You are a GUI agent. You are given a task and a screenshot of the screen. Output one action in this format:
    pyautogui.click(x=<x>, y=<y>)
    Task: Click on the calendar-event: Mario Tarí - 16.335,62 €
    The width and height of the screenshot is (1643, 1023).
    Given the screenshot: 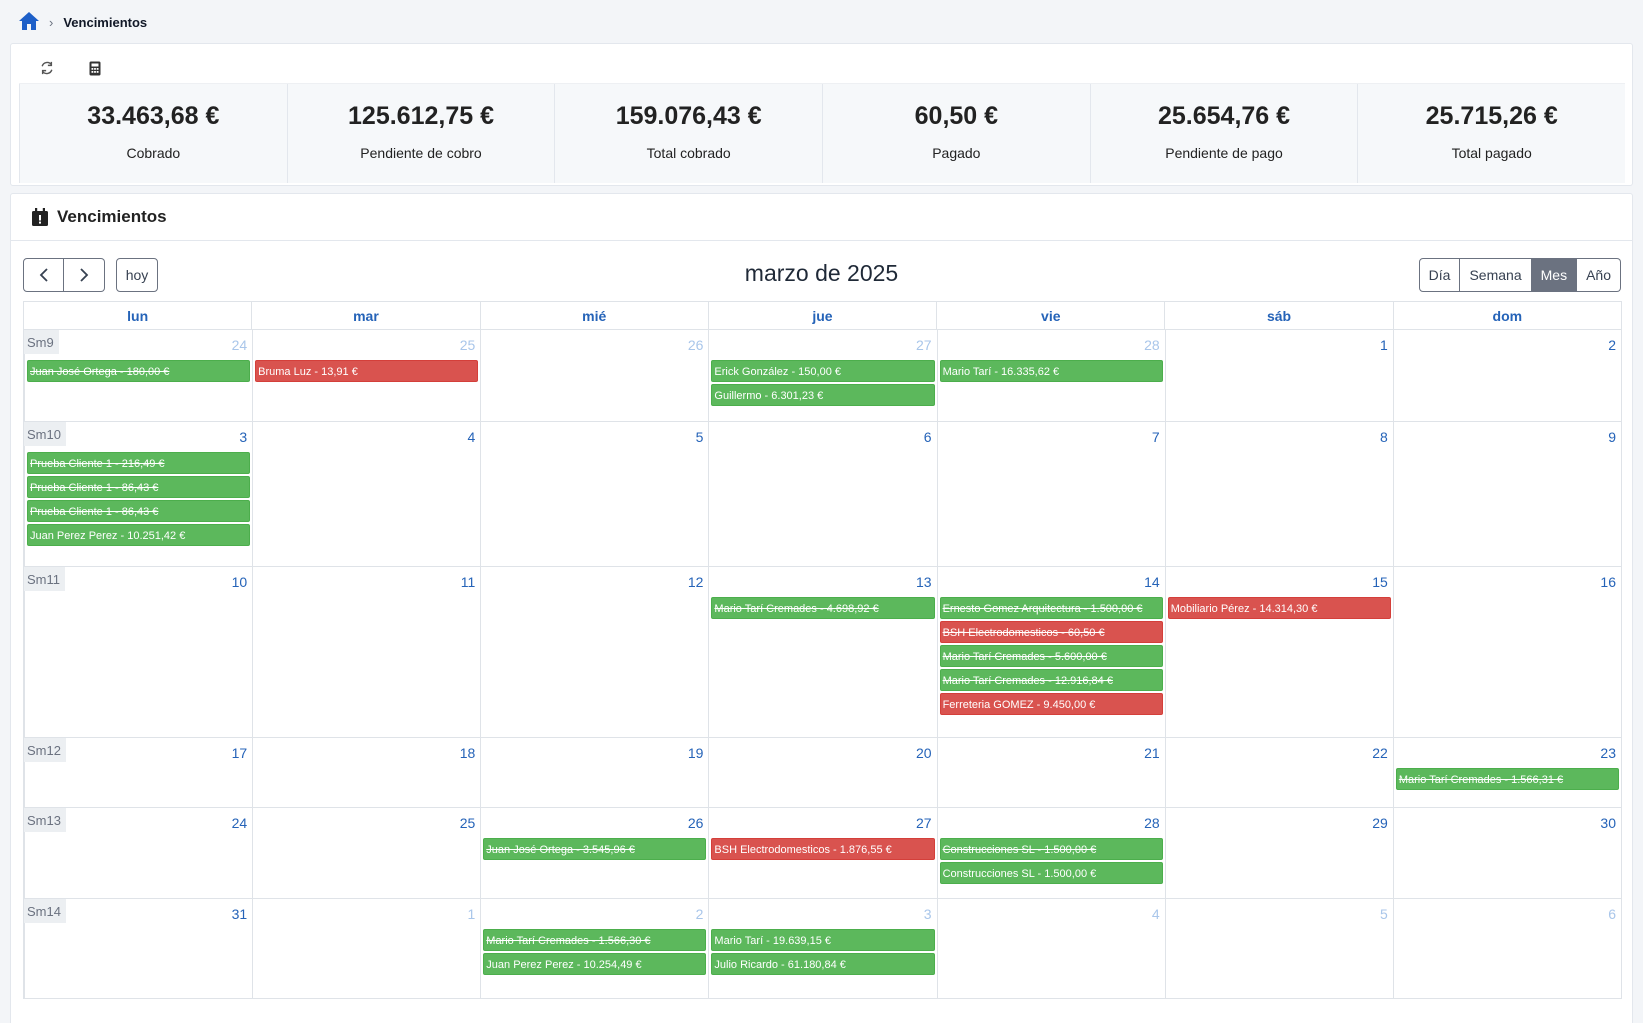 What is the action you would take?
    pyautogui.click(x=1051, y=371)
    